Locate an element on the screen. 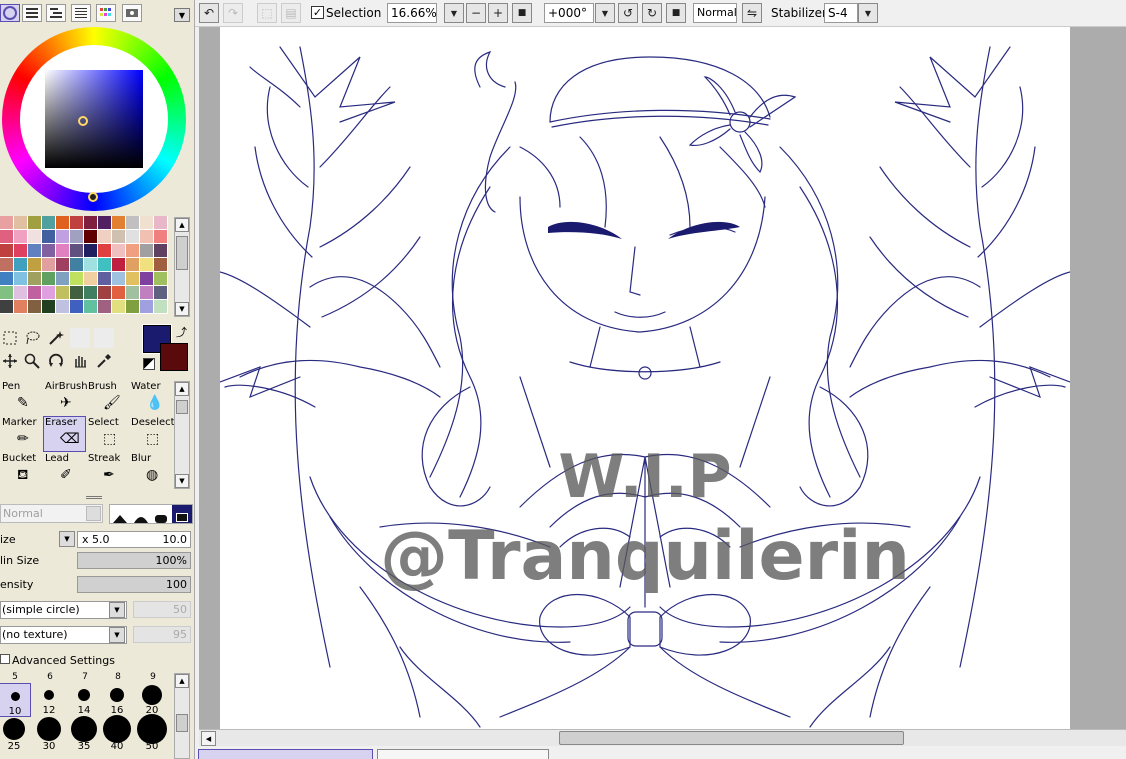  sv-cursor is located at coordinates (83, 121).